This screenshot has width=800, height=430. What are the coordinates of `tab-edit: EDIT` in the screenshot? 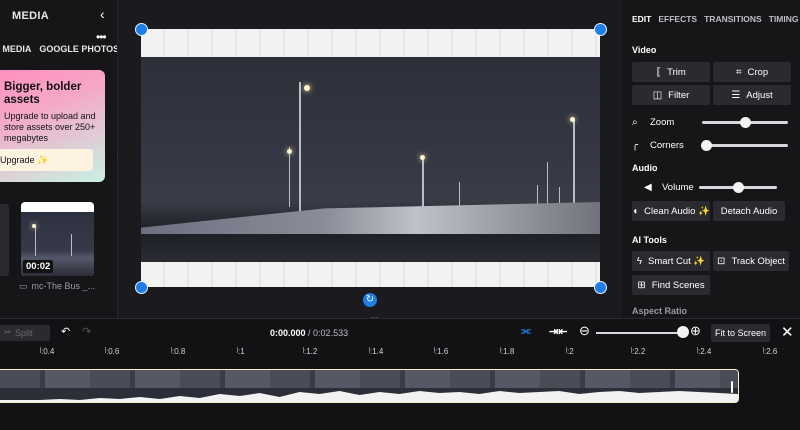 It's located at (641, 19).